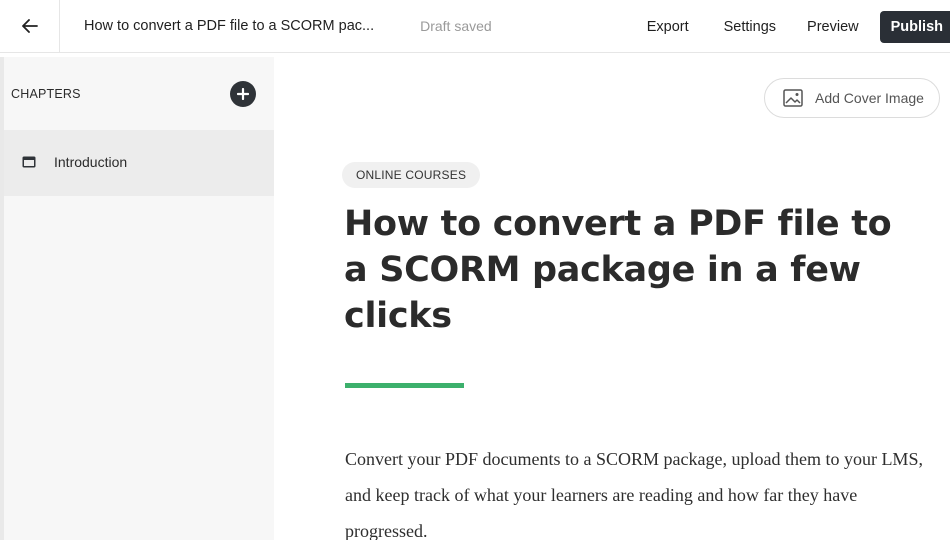  What do you see at coordinates (833, 27) in the screenshot?
I see `preview-button: Preview` at bounding box center [833, 27].